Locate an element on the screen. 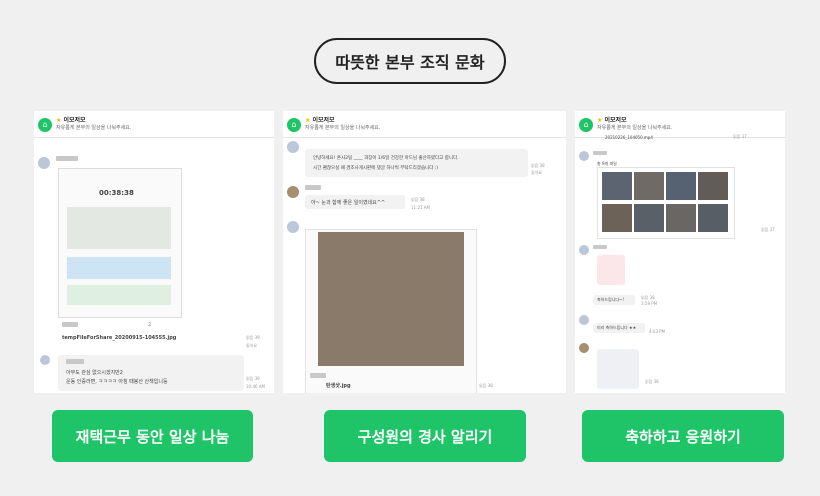 This screenshot has height=496, width=820. timestamp: 4:03 PM is located at coordinates (657, 331).